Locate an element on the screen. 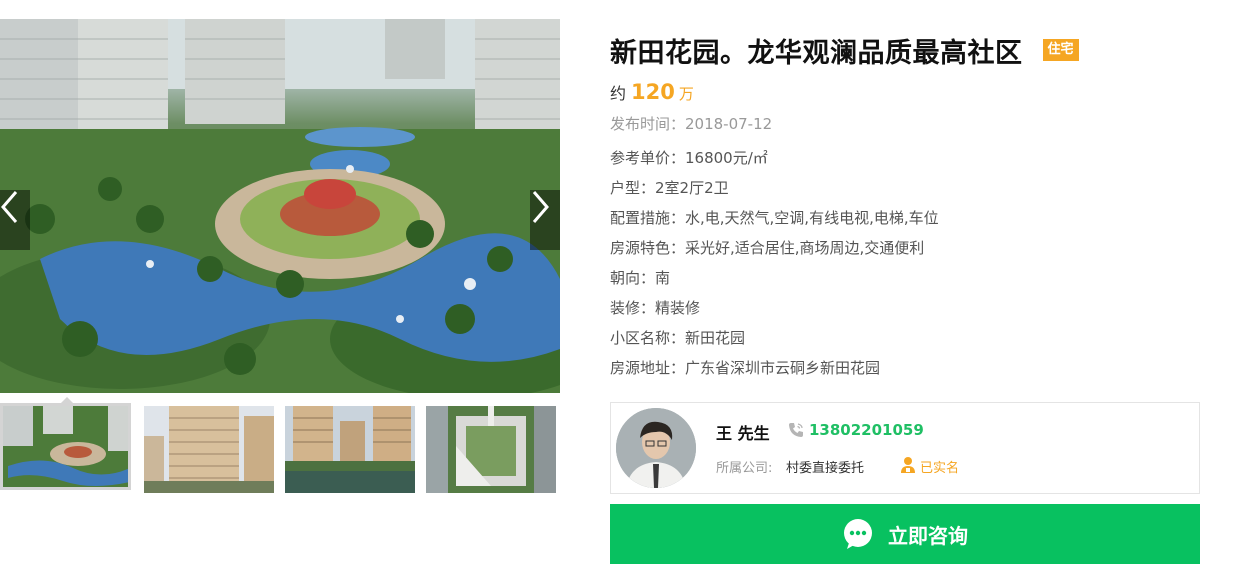 The image size is (1248, 582). next-photo-button is located at coordinates (545, 220).